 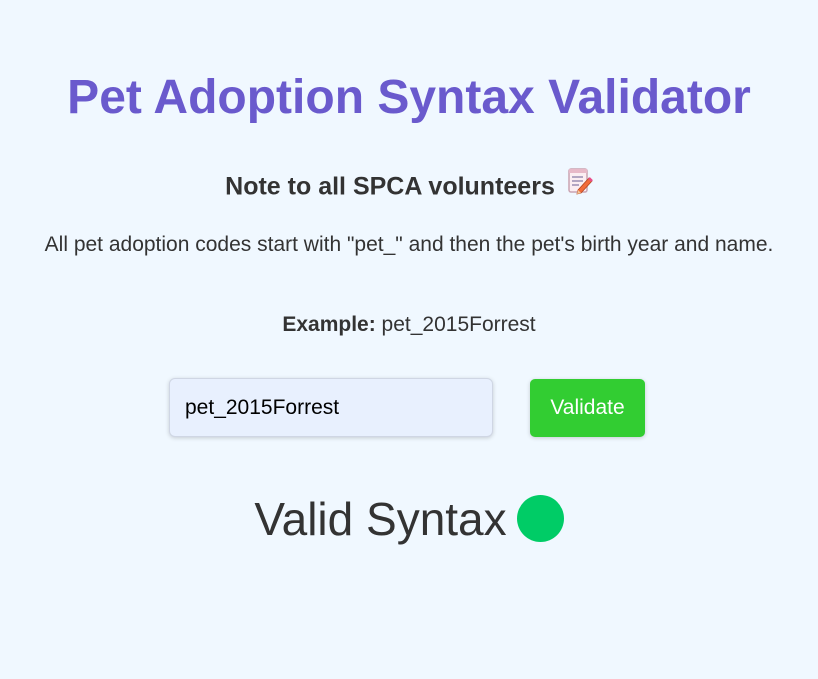 I want to click on note-heading: Note to all SPCA volunteers, so click(x=390, y=186).